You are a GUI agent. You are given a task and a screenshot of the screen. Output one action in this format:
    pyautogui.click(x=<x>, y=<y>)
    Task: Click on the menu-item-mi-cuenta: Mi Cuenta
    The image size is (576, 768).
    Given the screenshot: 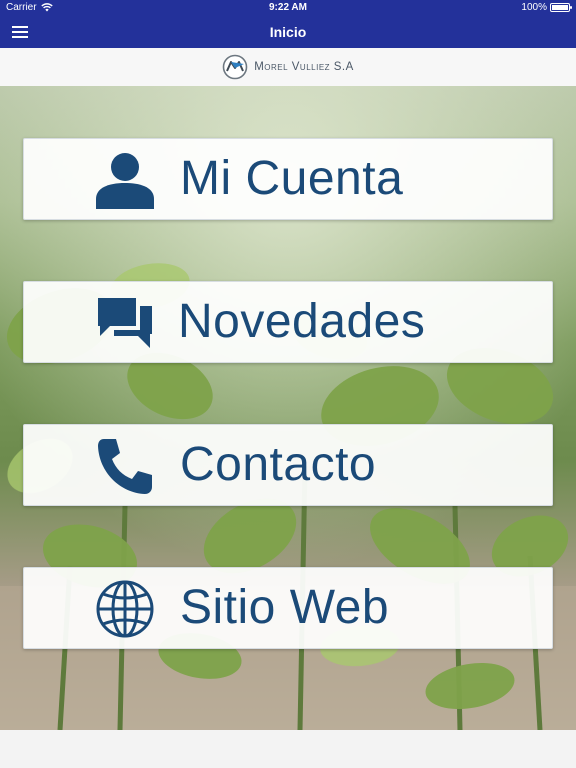 What is the action you would take?
    pyautogui.click(x=288, y=179)
    